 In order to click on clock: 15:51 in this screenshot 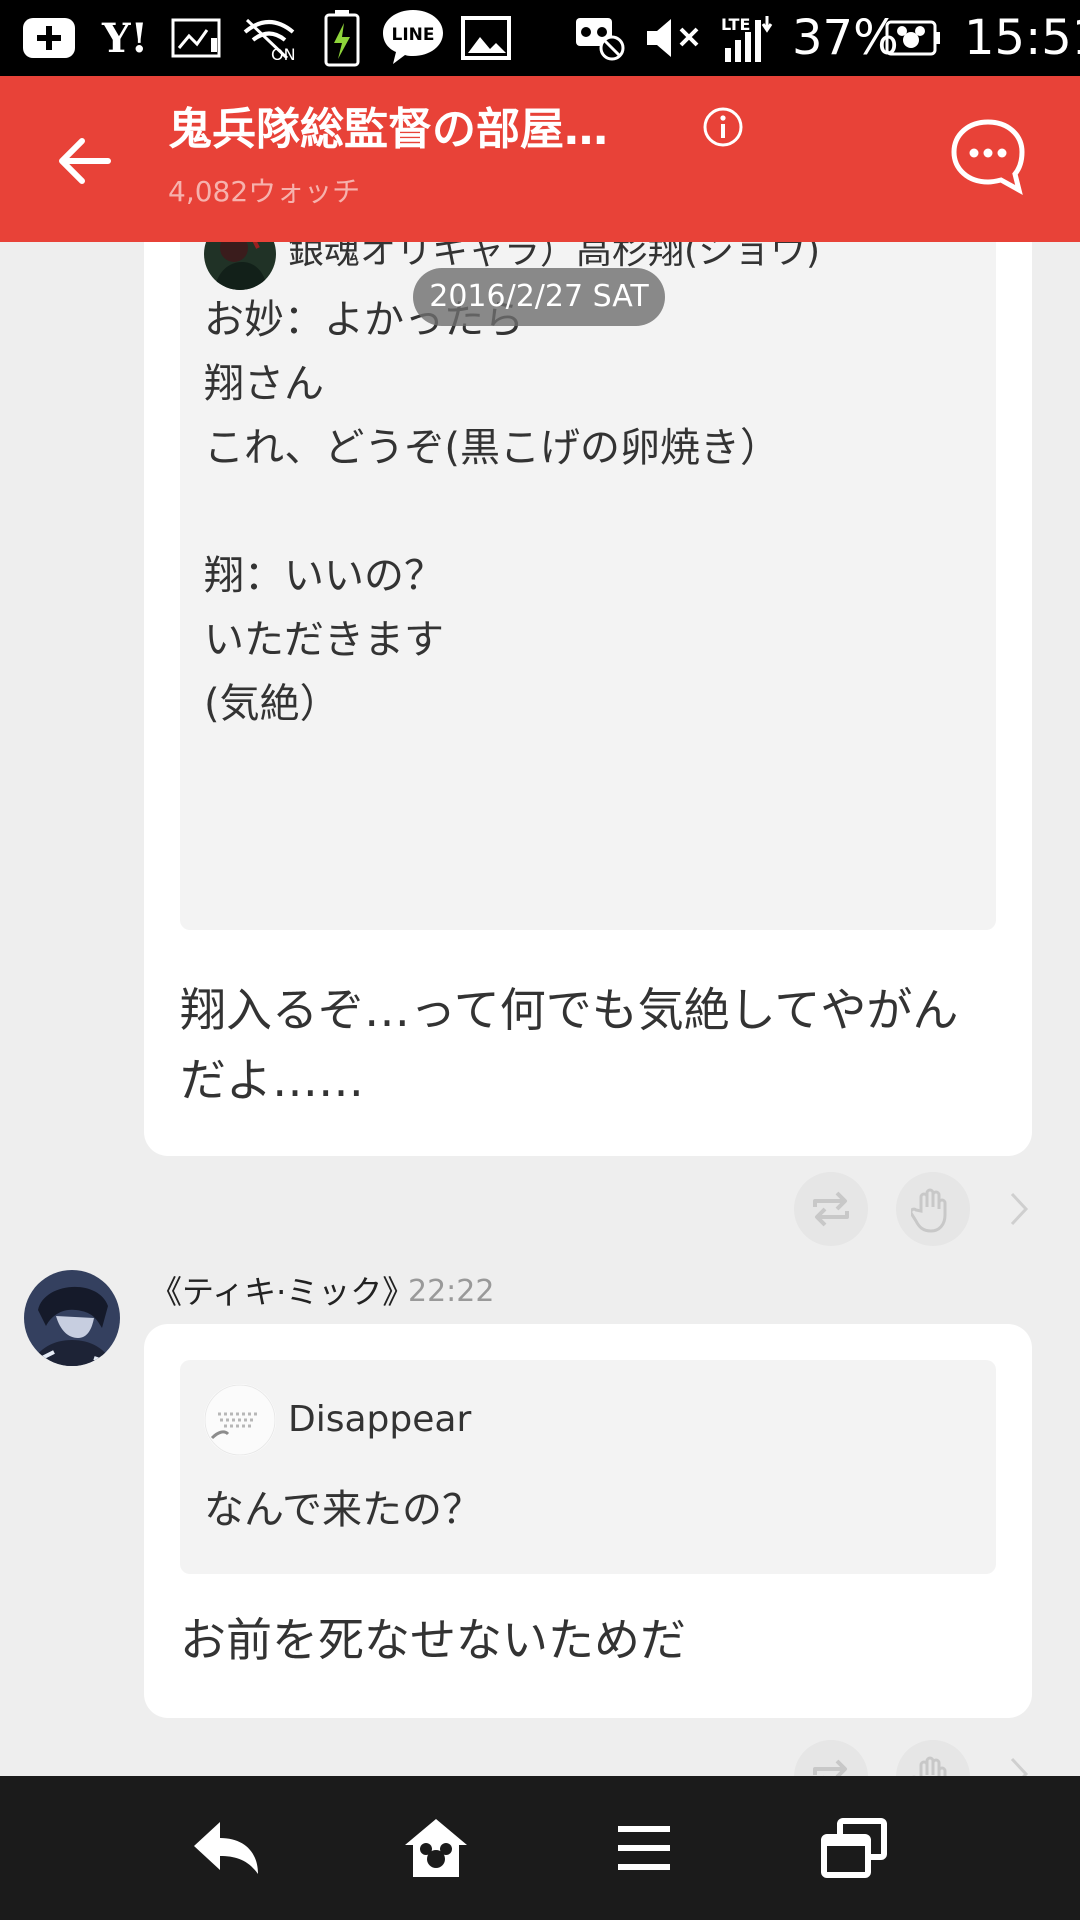, I will do `click(1022, 38)`.